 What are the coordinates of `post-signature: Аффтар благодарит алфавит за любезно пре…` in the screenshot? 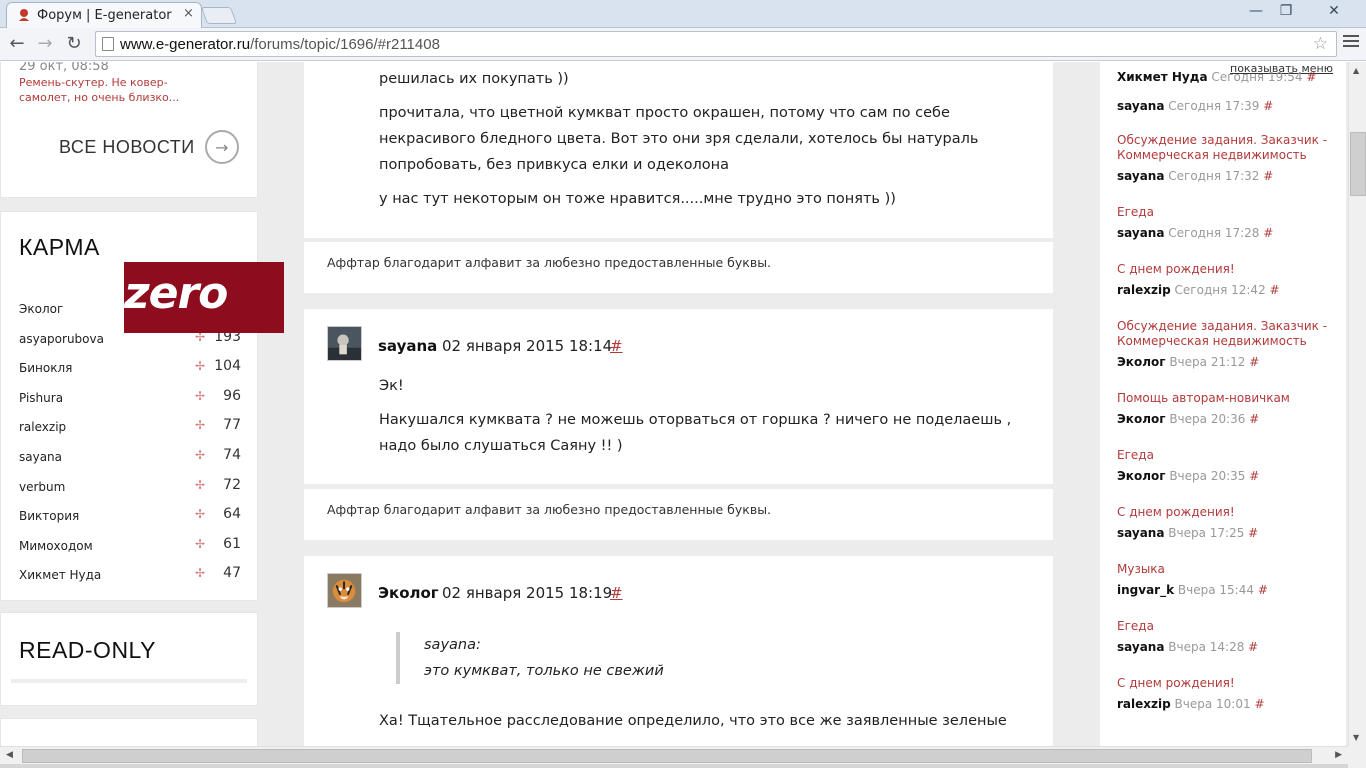 It's located at (678, 267).